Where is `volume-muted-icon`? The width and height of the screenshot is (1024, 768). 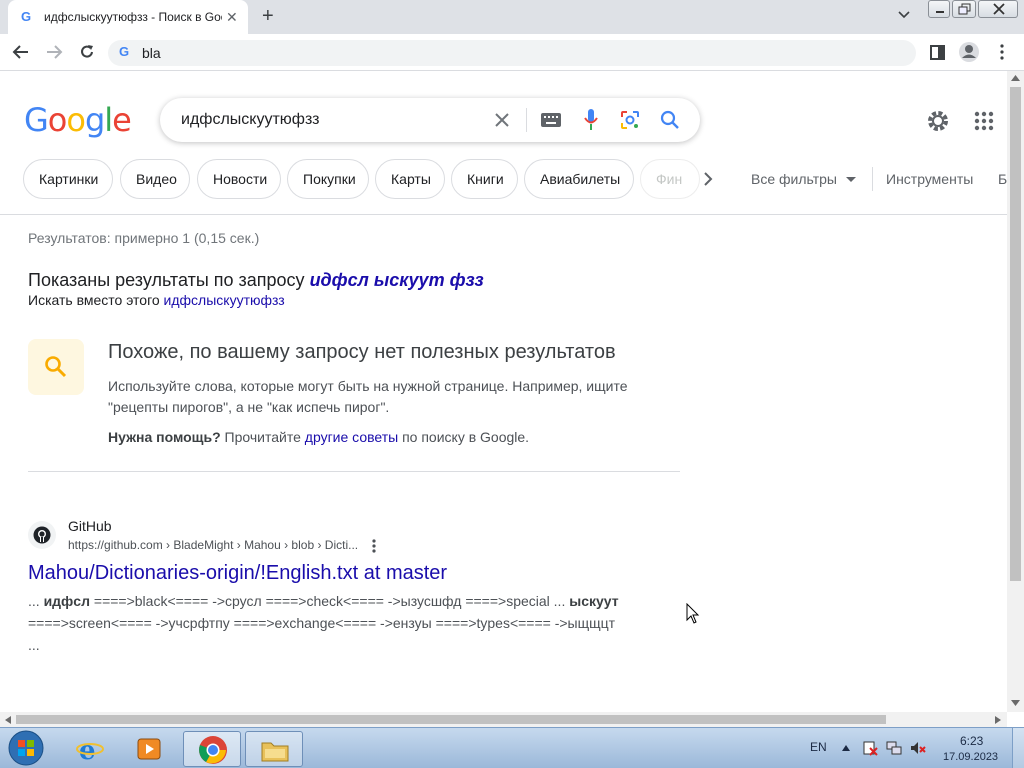 volume-muted-icon is located at coordinates (918, 748).